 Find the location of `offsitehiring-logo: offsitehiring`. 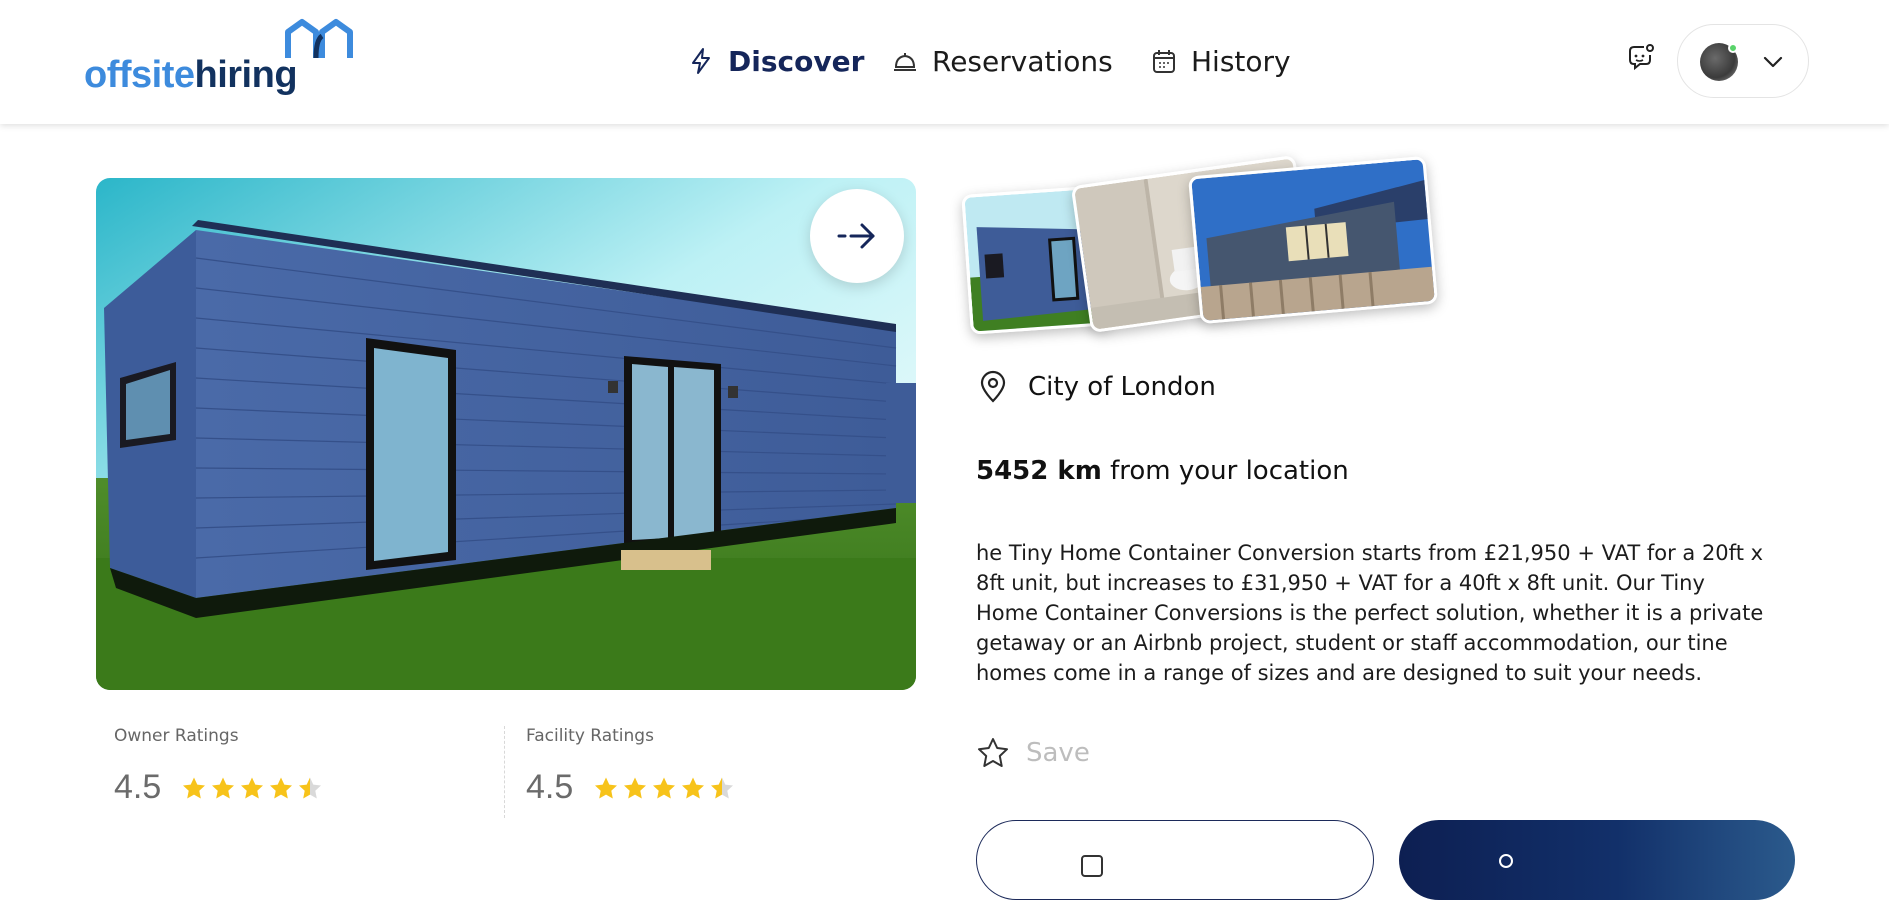

offsitehiring-logo: offsitehiring is located at coordinates (219, 60).